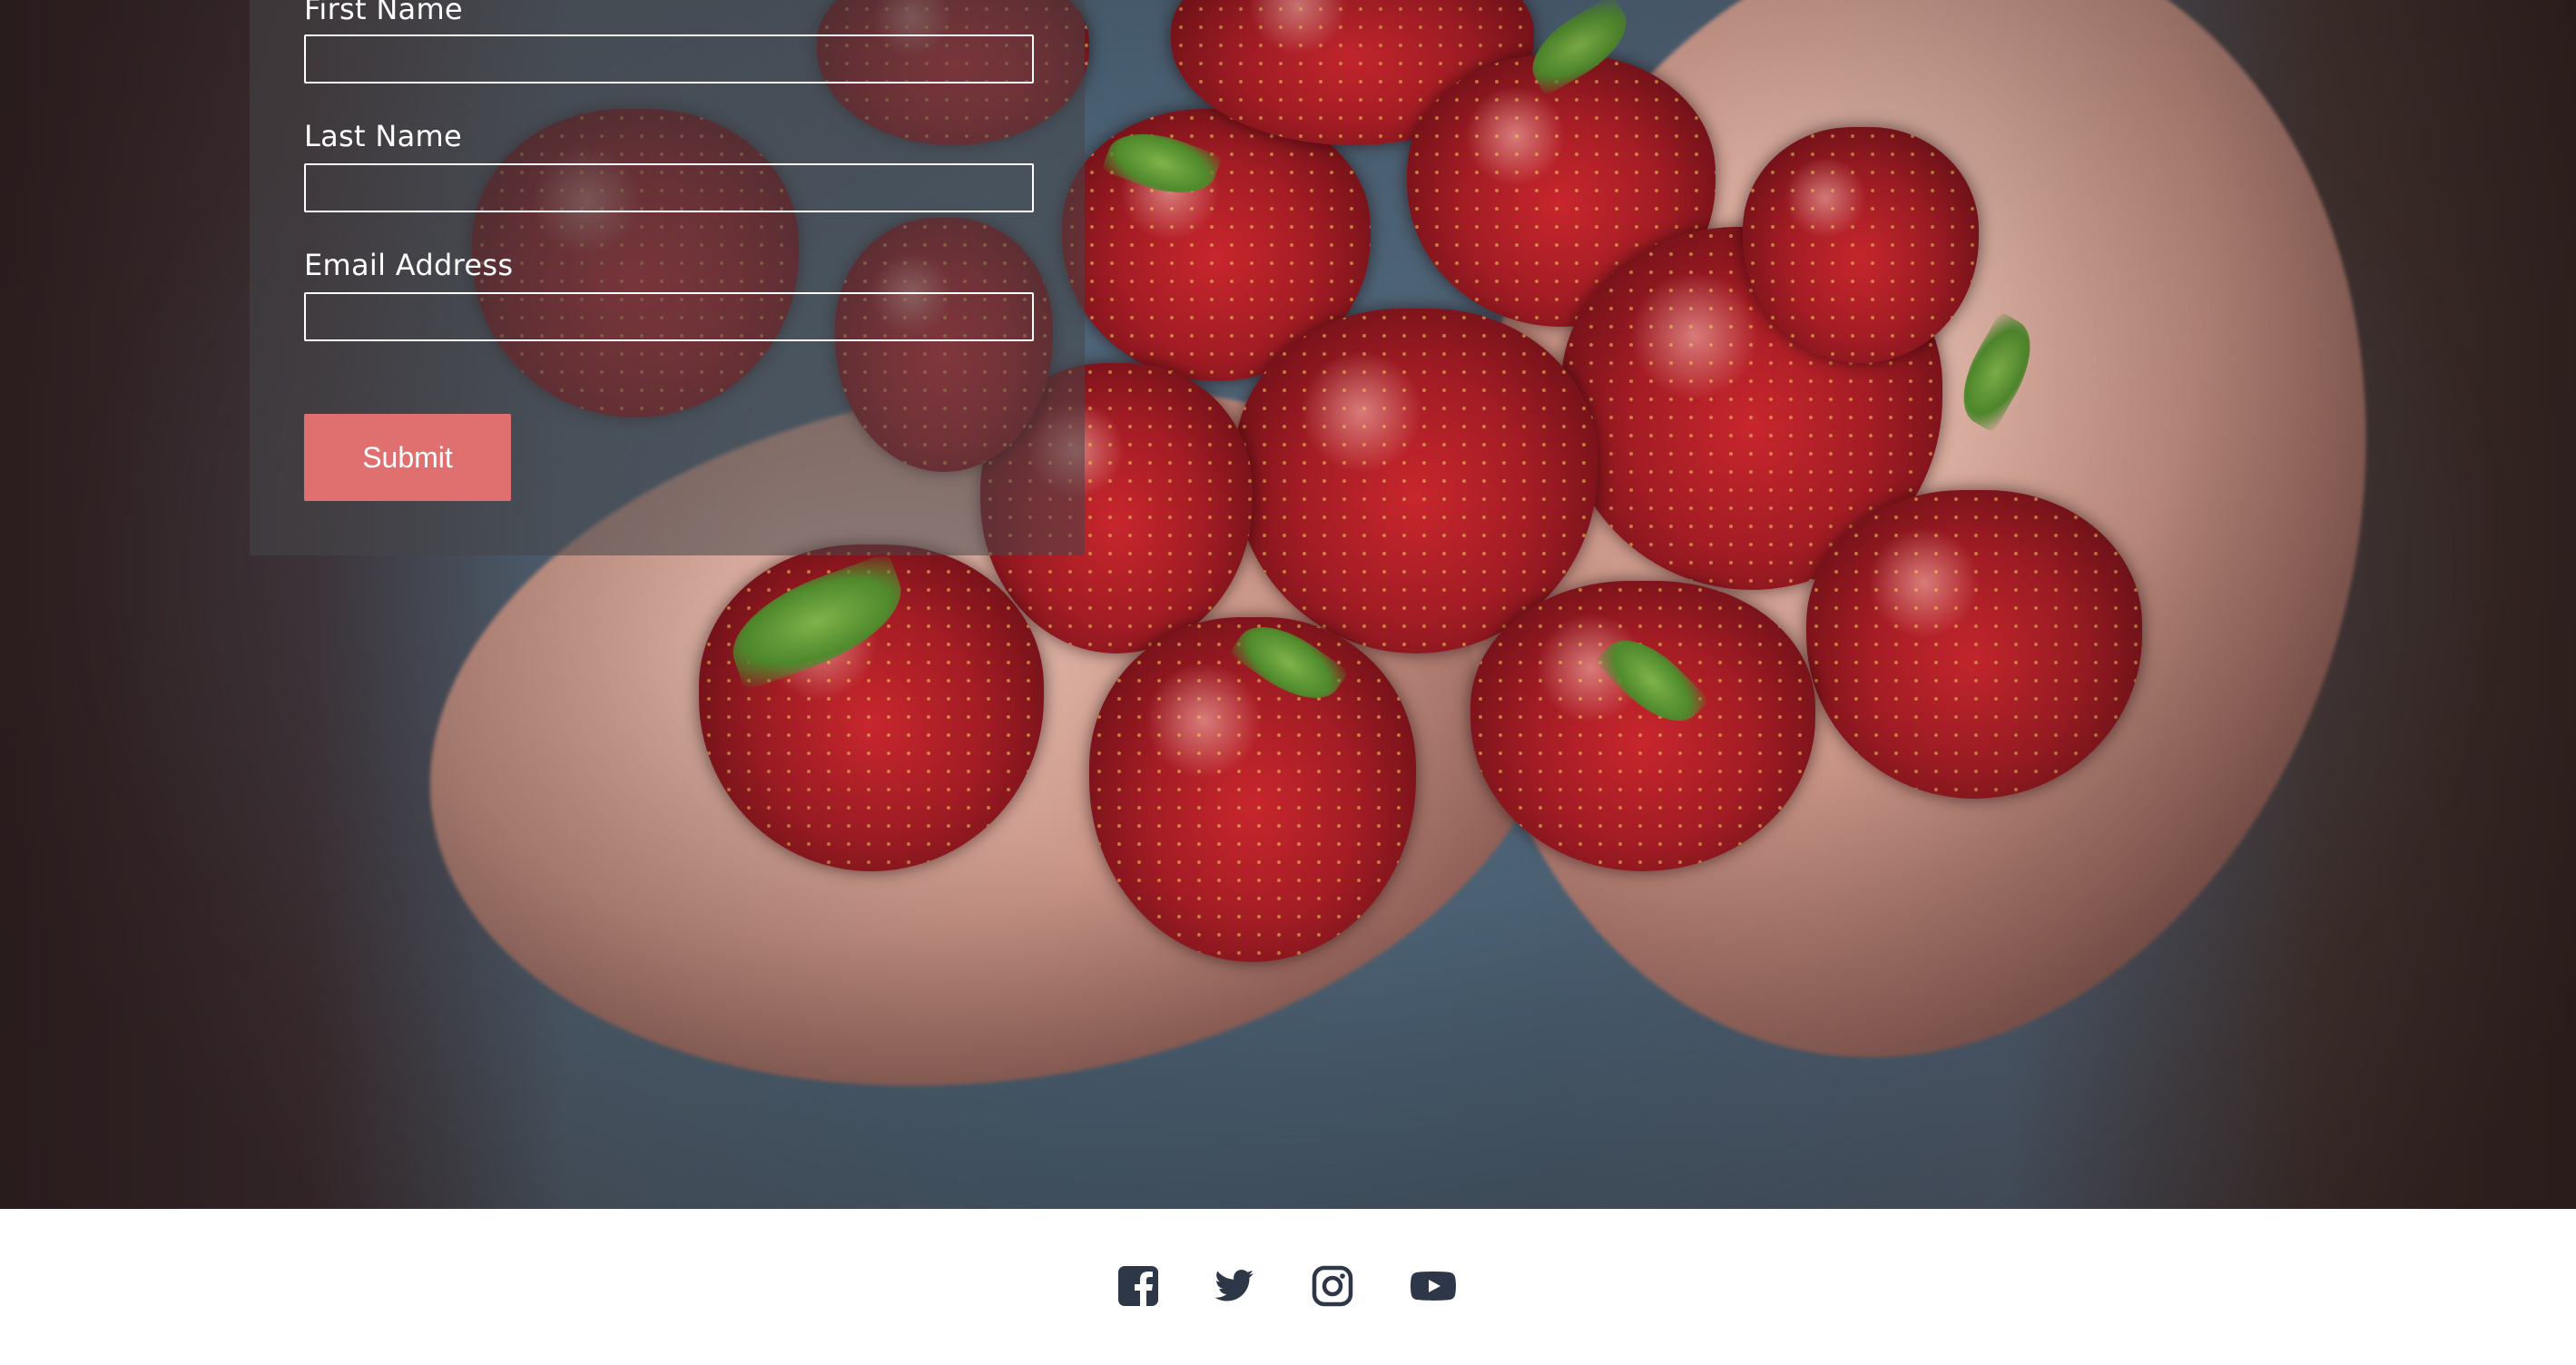 The width and height of the screenshot is (2576, 1365). What do you see at coordinates (669, 58) in the screenshot?
I see `first-name-input` at bounding box center [669, 58].